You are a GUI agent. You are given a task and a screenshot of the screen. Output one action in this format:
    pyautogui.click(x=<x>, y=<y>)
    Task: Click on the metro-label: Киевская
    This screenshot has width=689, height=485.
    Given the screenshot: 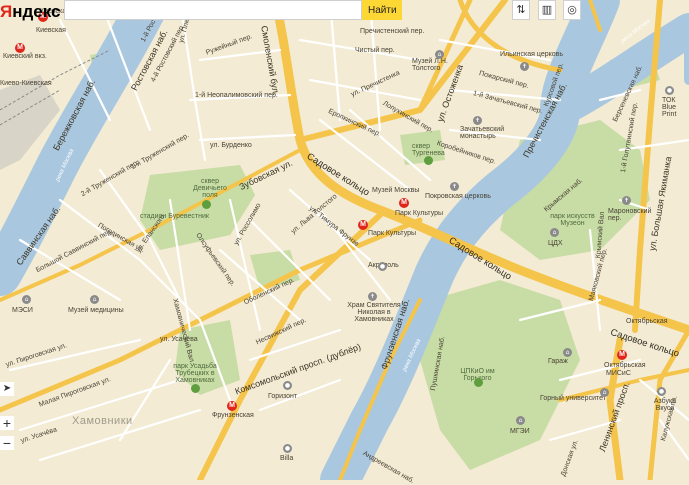 What is the action you would take?
    pyautogui.click(x=51, y=30)
    